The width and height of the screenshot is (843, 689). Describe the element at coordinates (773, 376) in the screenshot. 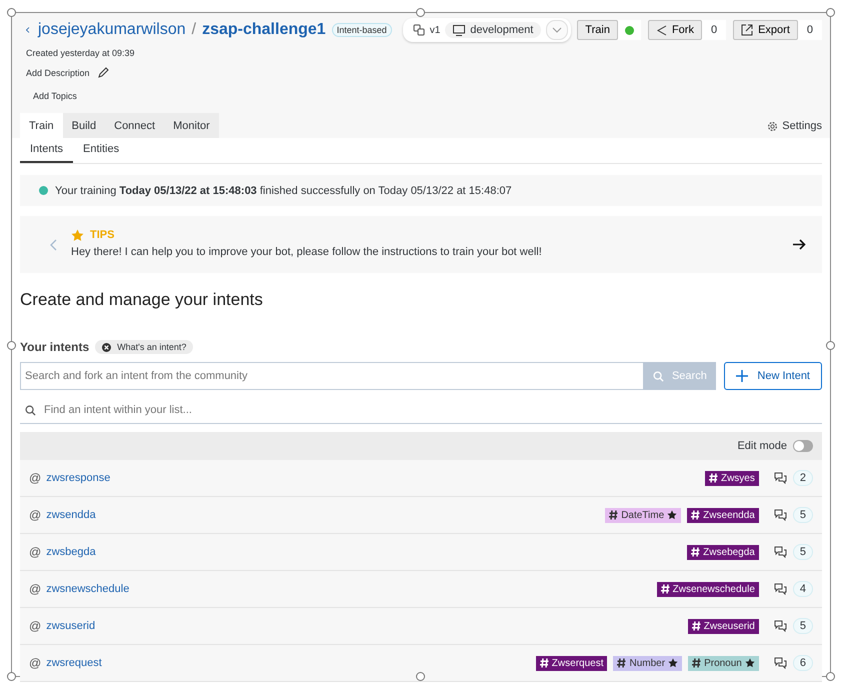

I see `new-intent-button: New Intent` at that location.